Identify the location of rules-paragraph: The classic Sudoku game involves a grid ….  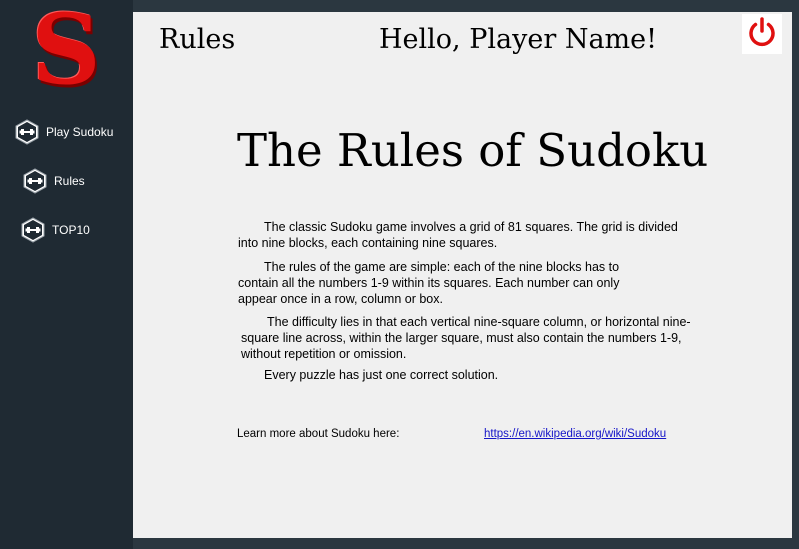
(458, 235).